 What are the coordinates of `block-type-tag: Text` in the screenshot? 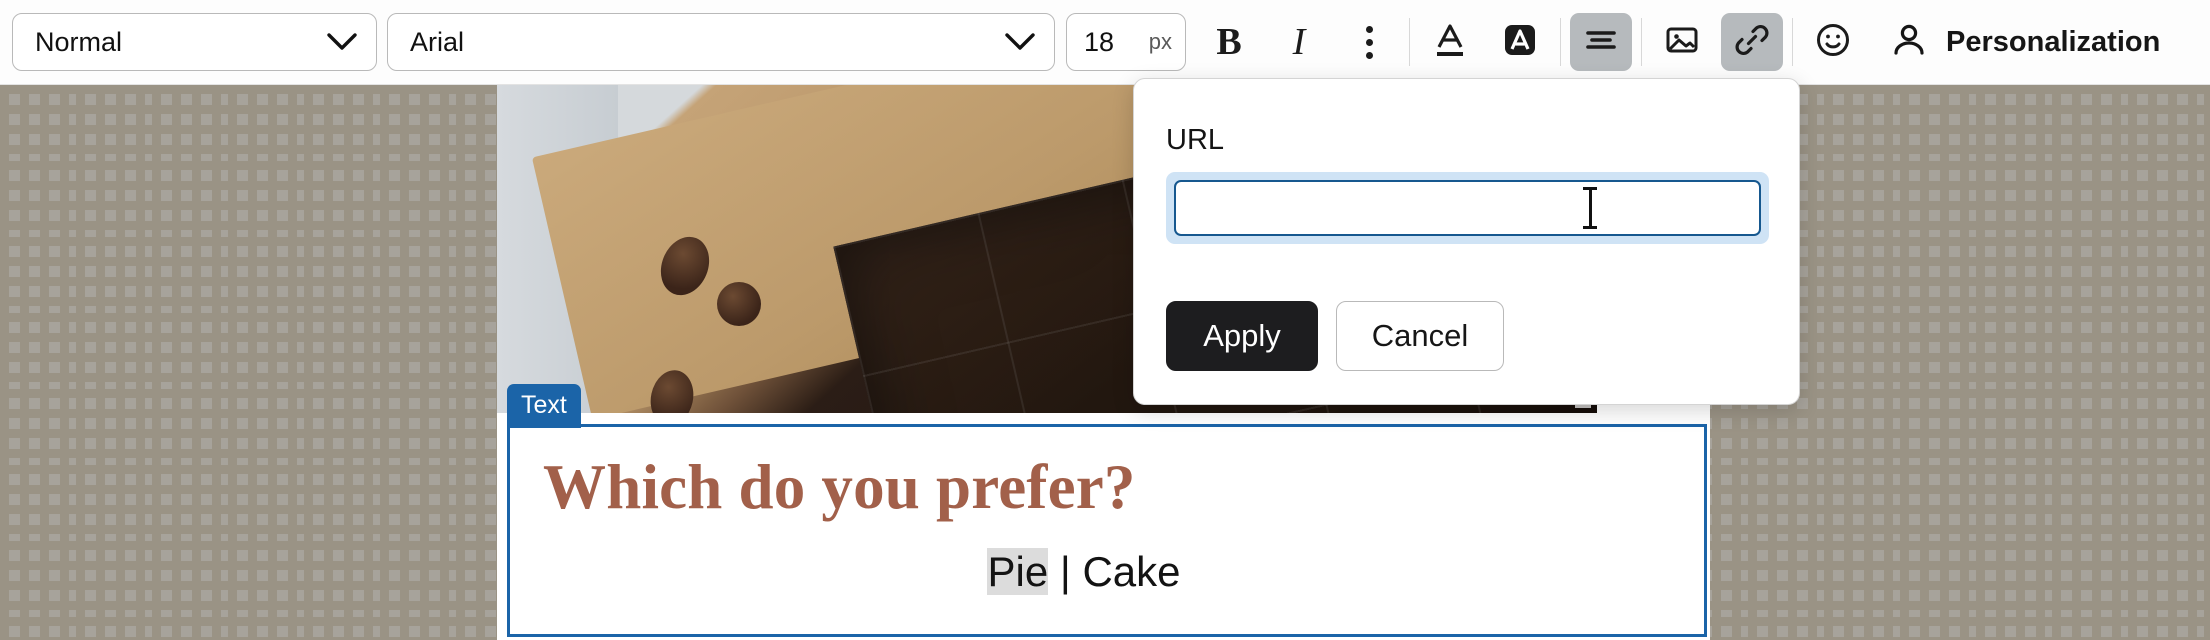 It's located at (544, 406).